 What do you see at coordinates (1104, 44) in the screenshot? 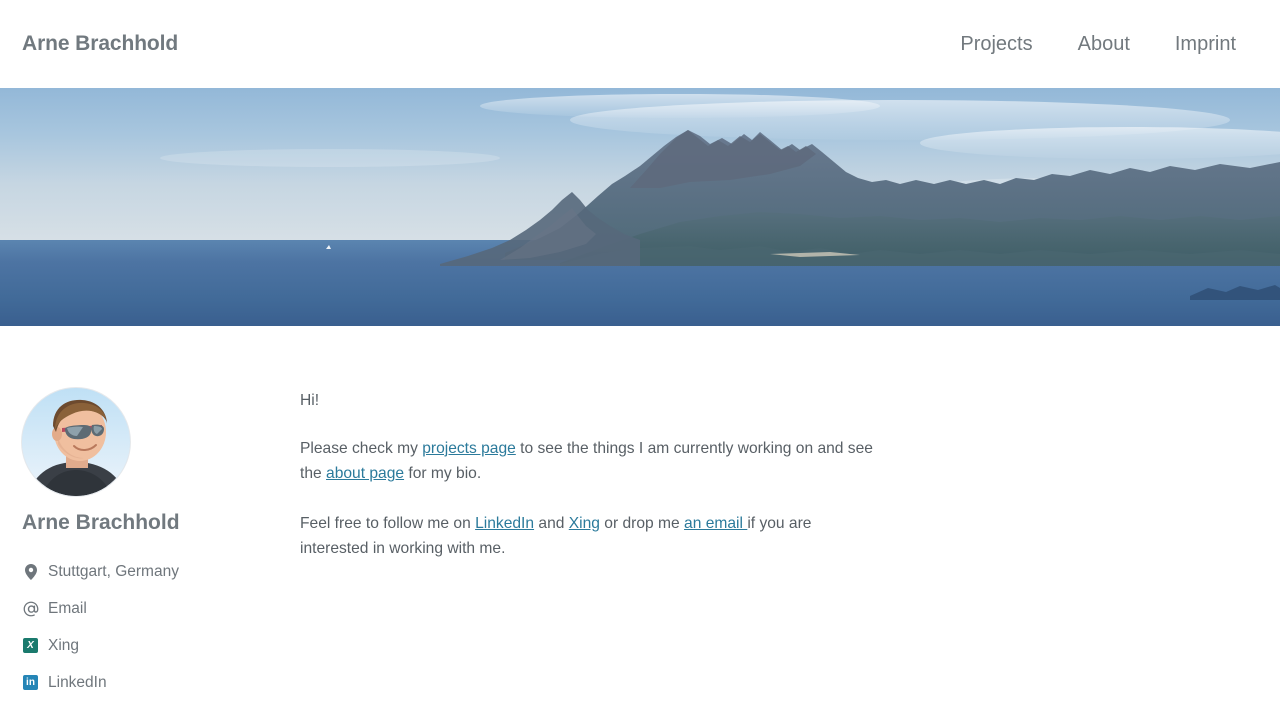
I see `nav-item-about: About` at bounding box center [1104, 44].